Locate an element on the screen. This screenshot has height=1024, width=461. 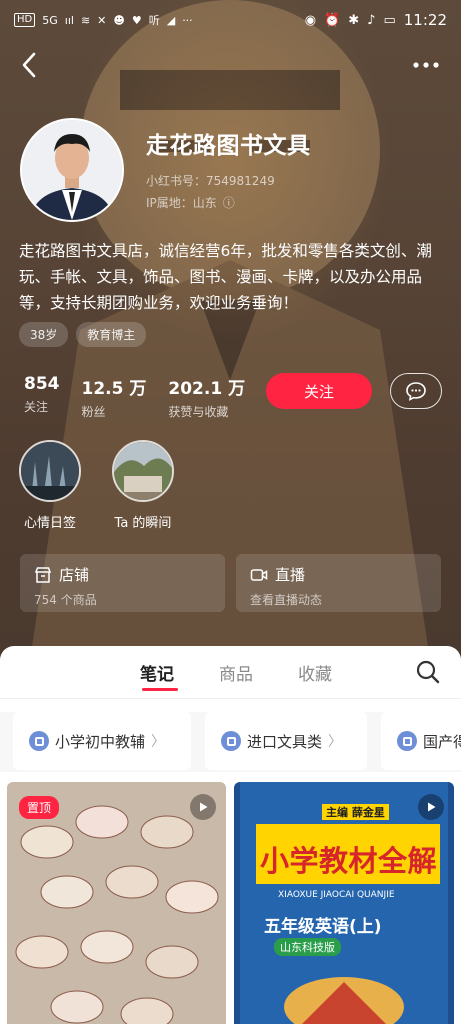
stat-label: 获赞与收藏 is located at coordinates (198, 412).